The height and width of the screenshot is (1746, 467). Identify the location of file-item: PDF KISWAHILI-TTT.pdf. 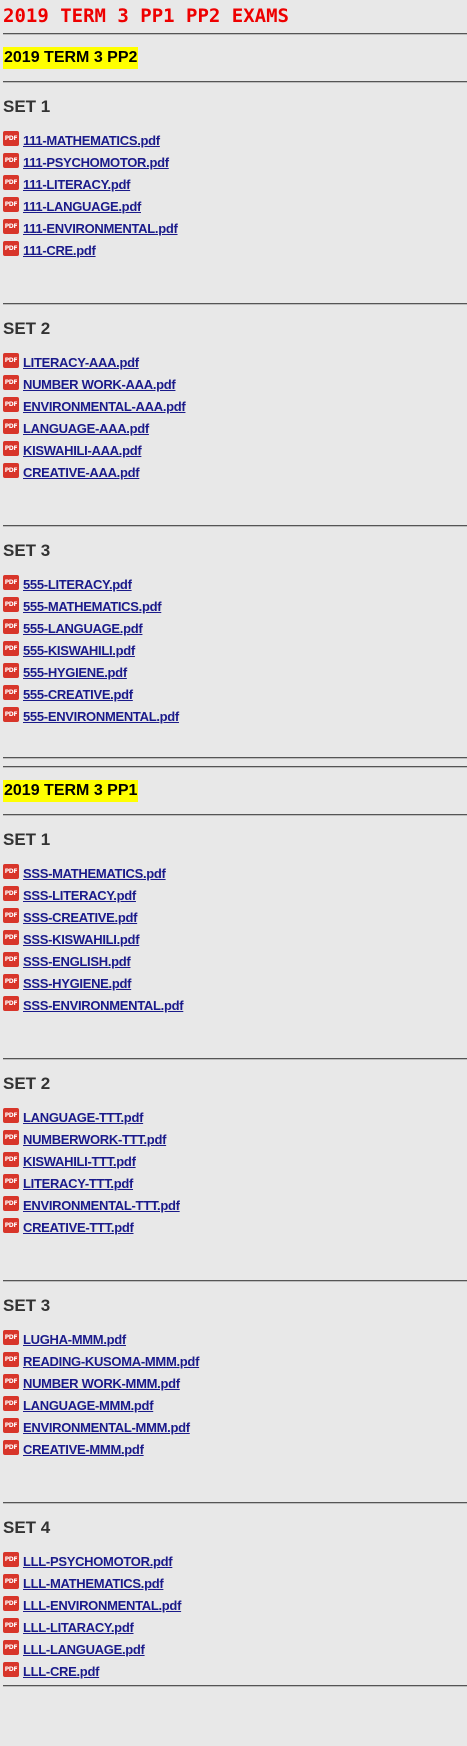
(235, 1163).